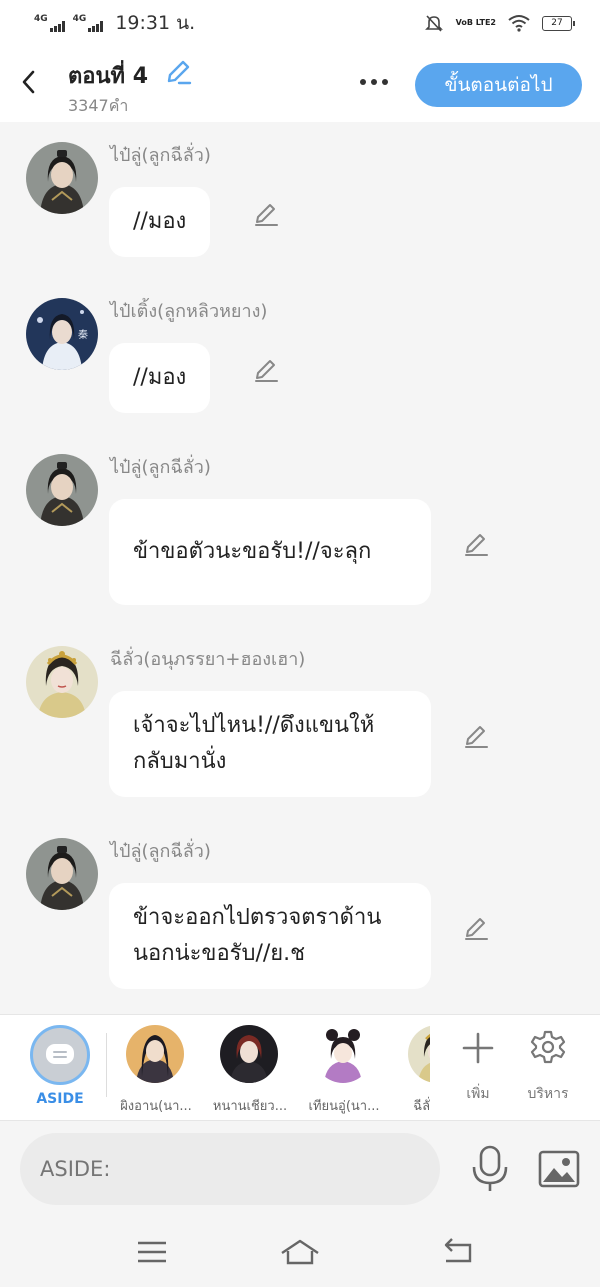 This screenshot has height=1287, width=600. Describe the element at coordinates (490, 1169) in the screenshot. I see `microphone-icon` at that location.